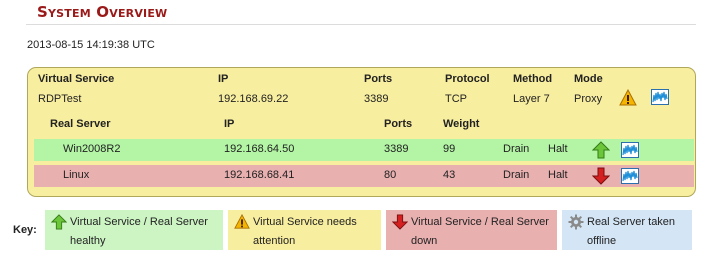 This screenshot has width=706, height=262. I want to click on vs-mode: Proxy, so click(588, 99).